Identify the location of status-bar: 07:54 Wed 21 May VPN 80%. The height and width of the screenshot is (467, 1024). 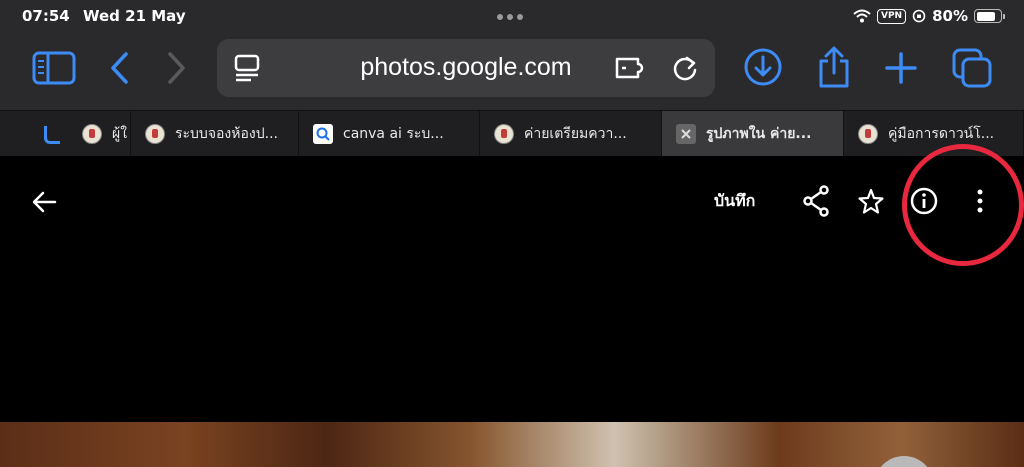
(512, 17).